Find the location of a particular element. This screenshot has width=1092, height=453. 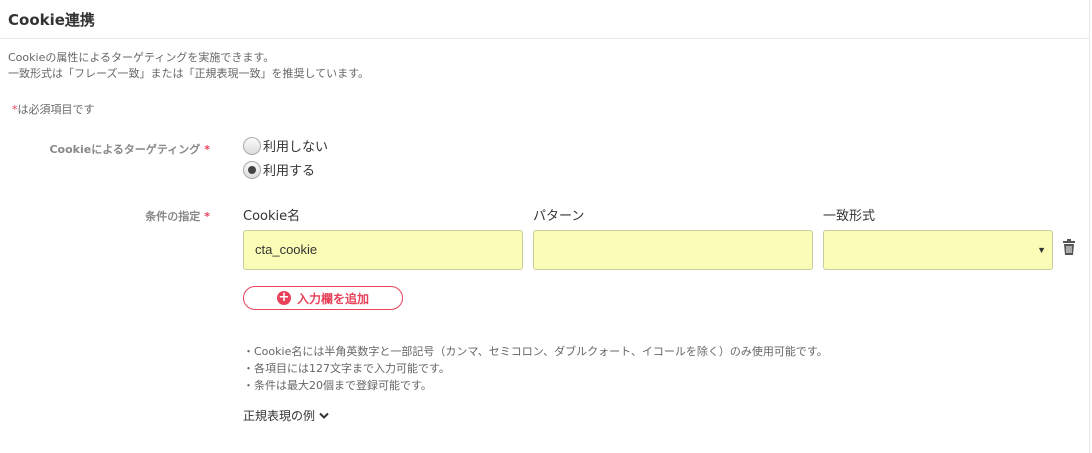

conditions-required-star: * is located at coordinates (207, 216).